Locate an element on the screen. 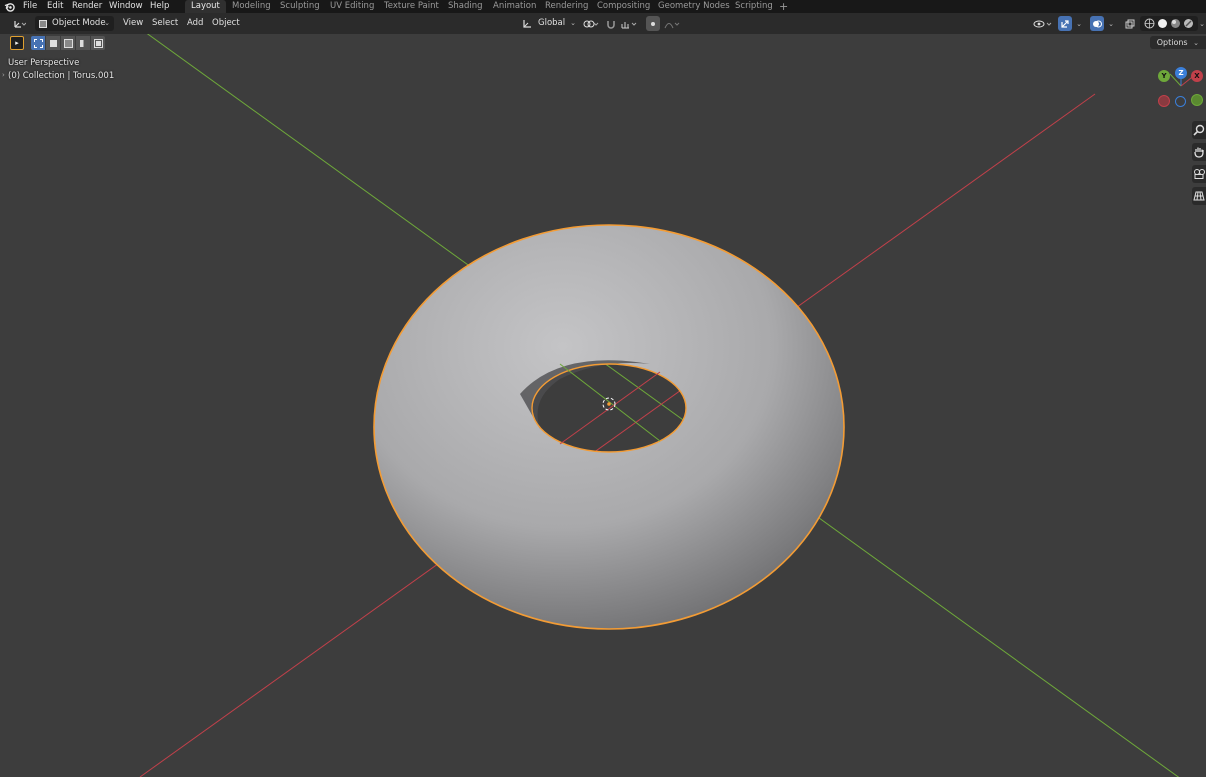 This screenshot has width=1206, height=777. options-label: Options is located at coordinates (1172, 42).